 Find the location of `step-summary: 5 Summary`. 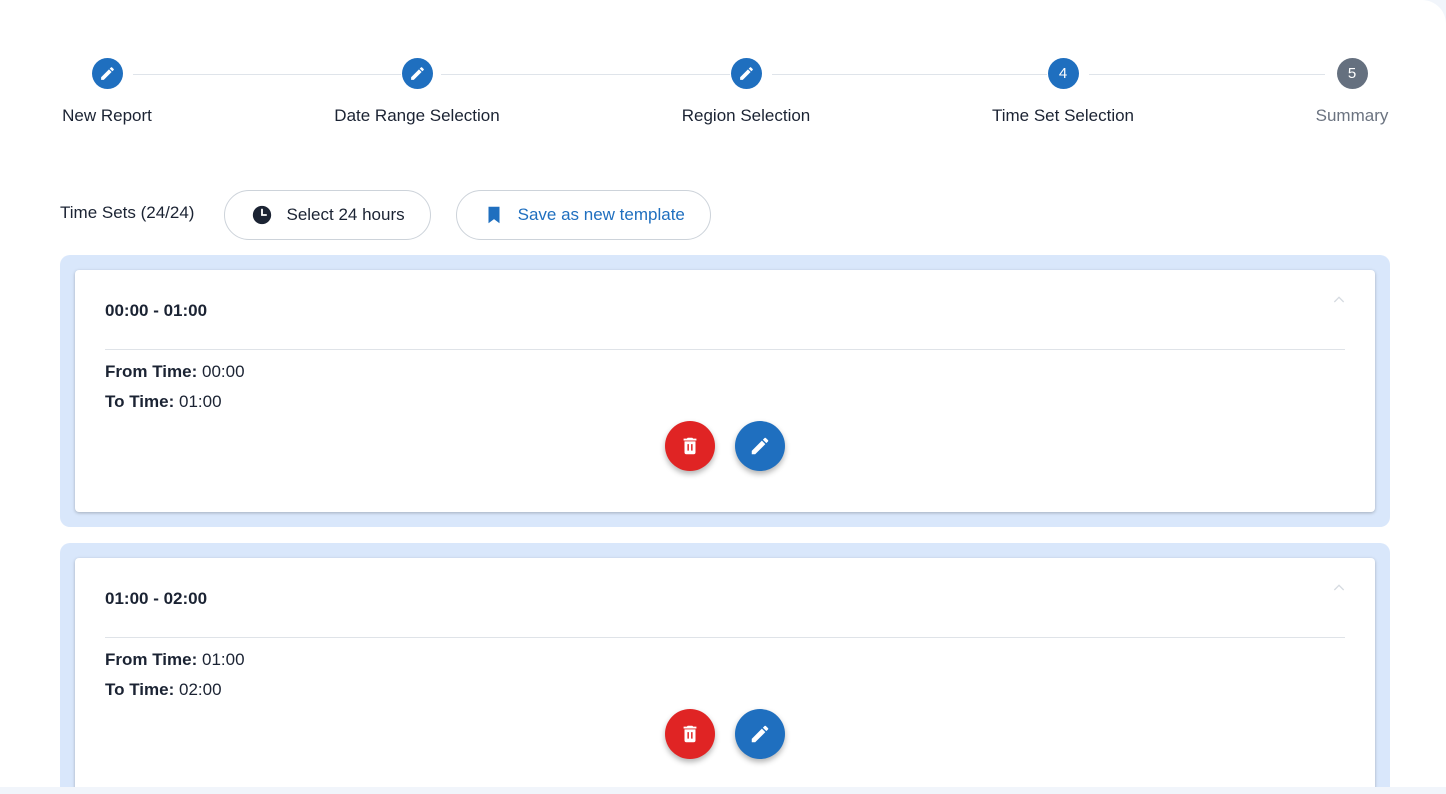

step-summary: 5 Summary is located at coordinates (1339, 92).